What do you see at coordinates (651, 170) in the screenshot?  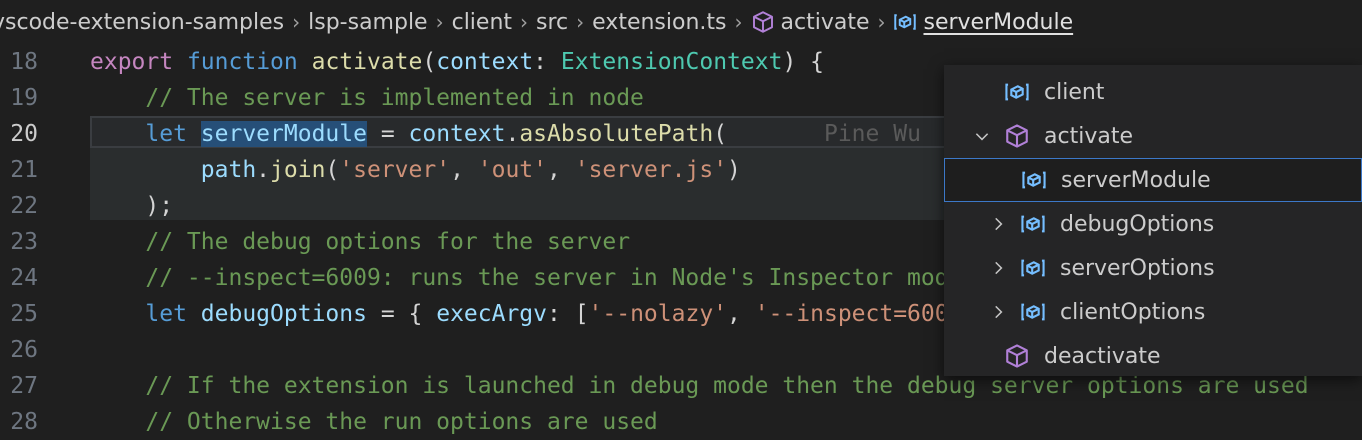 I see `code-token: 'server.js'` at bounding box center [651, 170].